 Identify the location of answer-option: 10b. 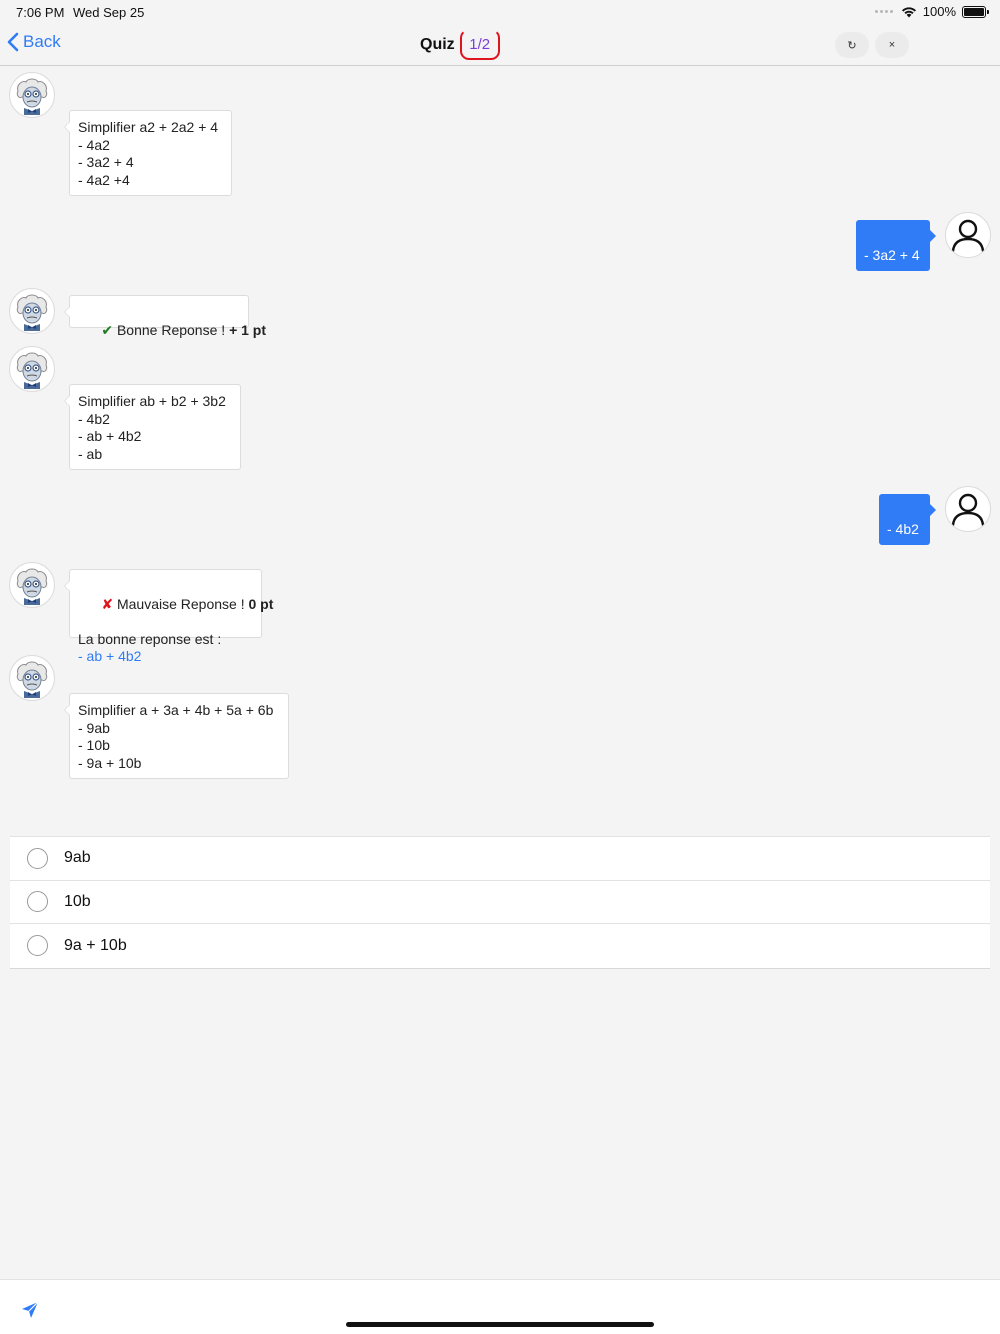
(500, 902).